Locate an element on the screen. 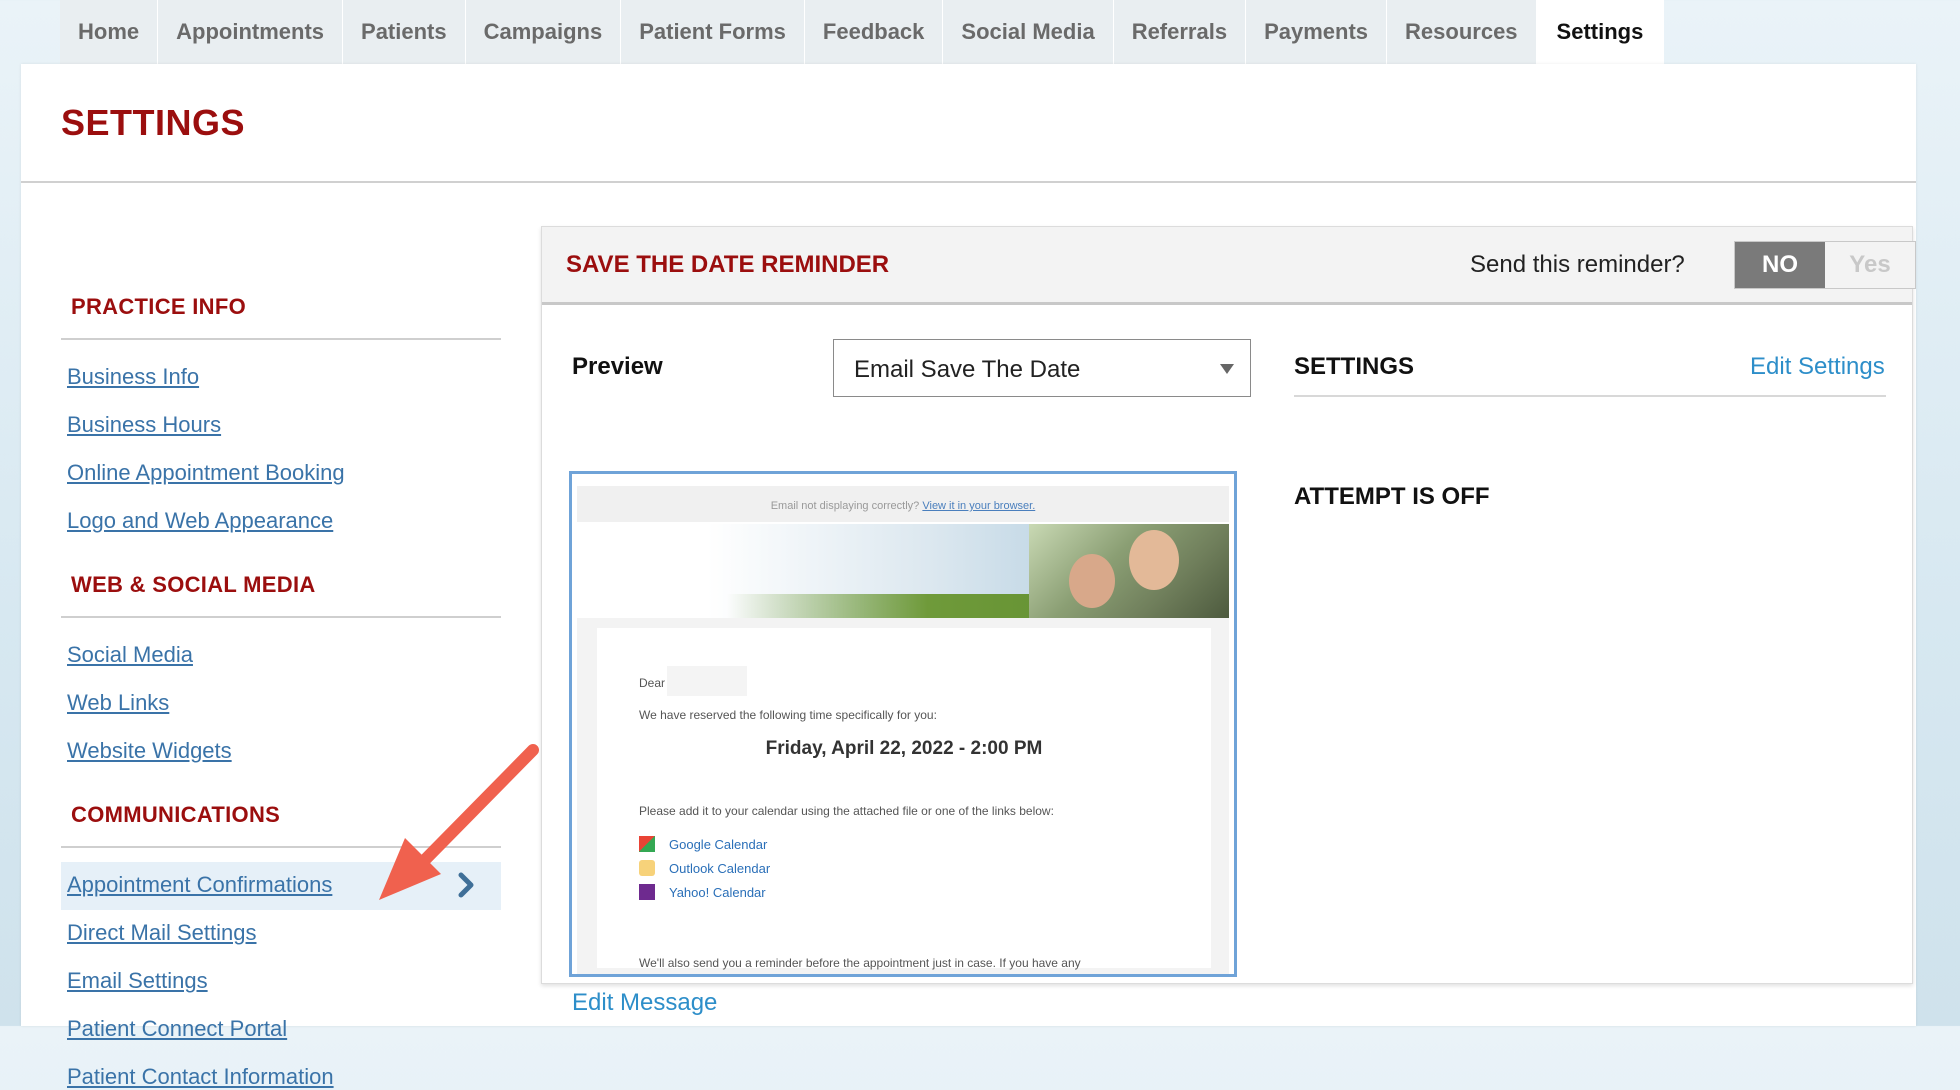  card-title: SAVE THE DATE REMINDER is located at coordinates (728, 264).